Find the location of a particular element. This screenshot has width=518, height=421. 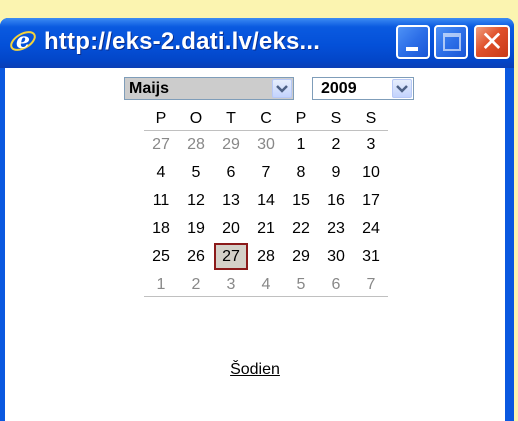

svg-text: e is located at coordinates (23, 41).